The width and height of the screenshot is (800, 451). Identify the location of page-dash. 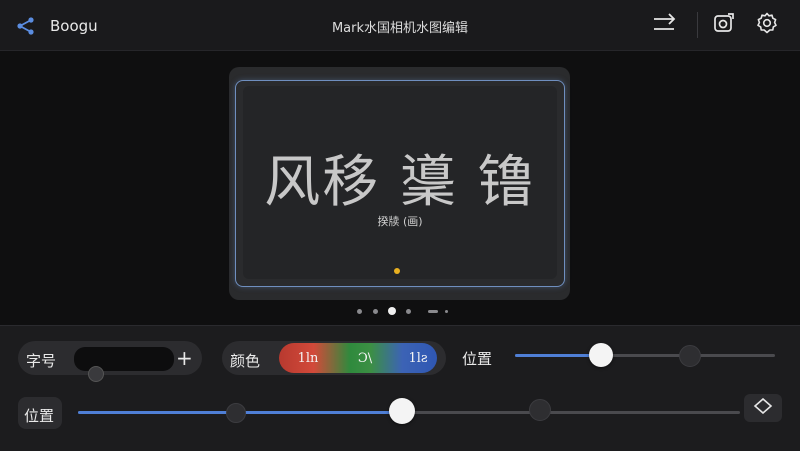
(433, 311).